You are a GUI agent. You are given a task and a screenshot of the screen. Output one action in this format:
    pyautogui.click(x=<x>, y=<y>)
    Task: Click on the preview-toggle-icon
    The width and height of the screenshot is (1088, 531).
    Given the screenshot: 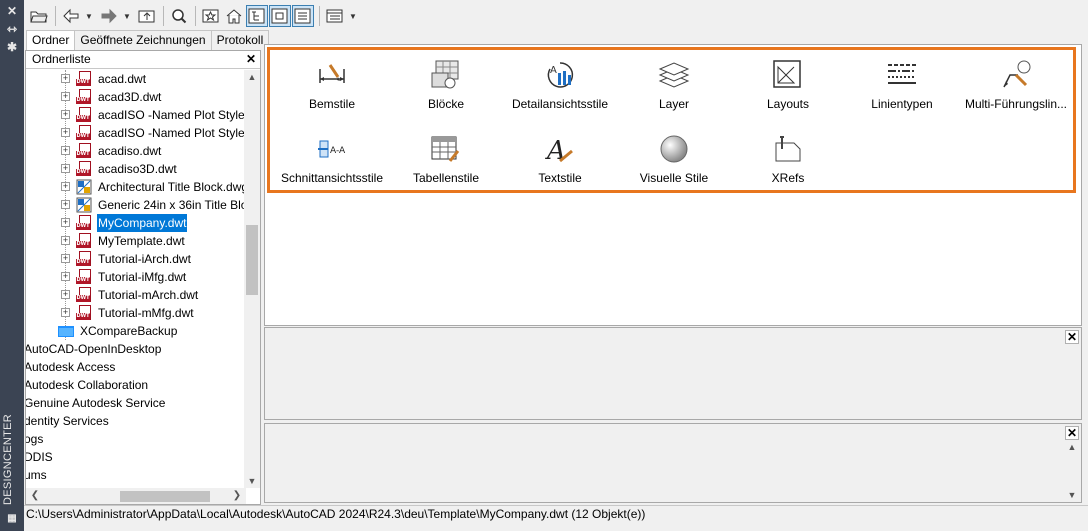 What is the action you would take?
    pyautogui.click(x=280, y=16)
    